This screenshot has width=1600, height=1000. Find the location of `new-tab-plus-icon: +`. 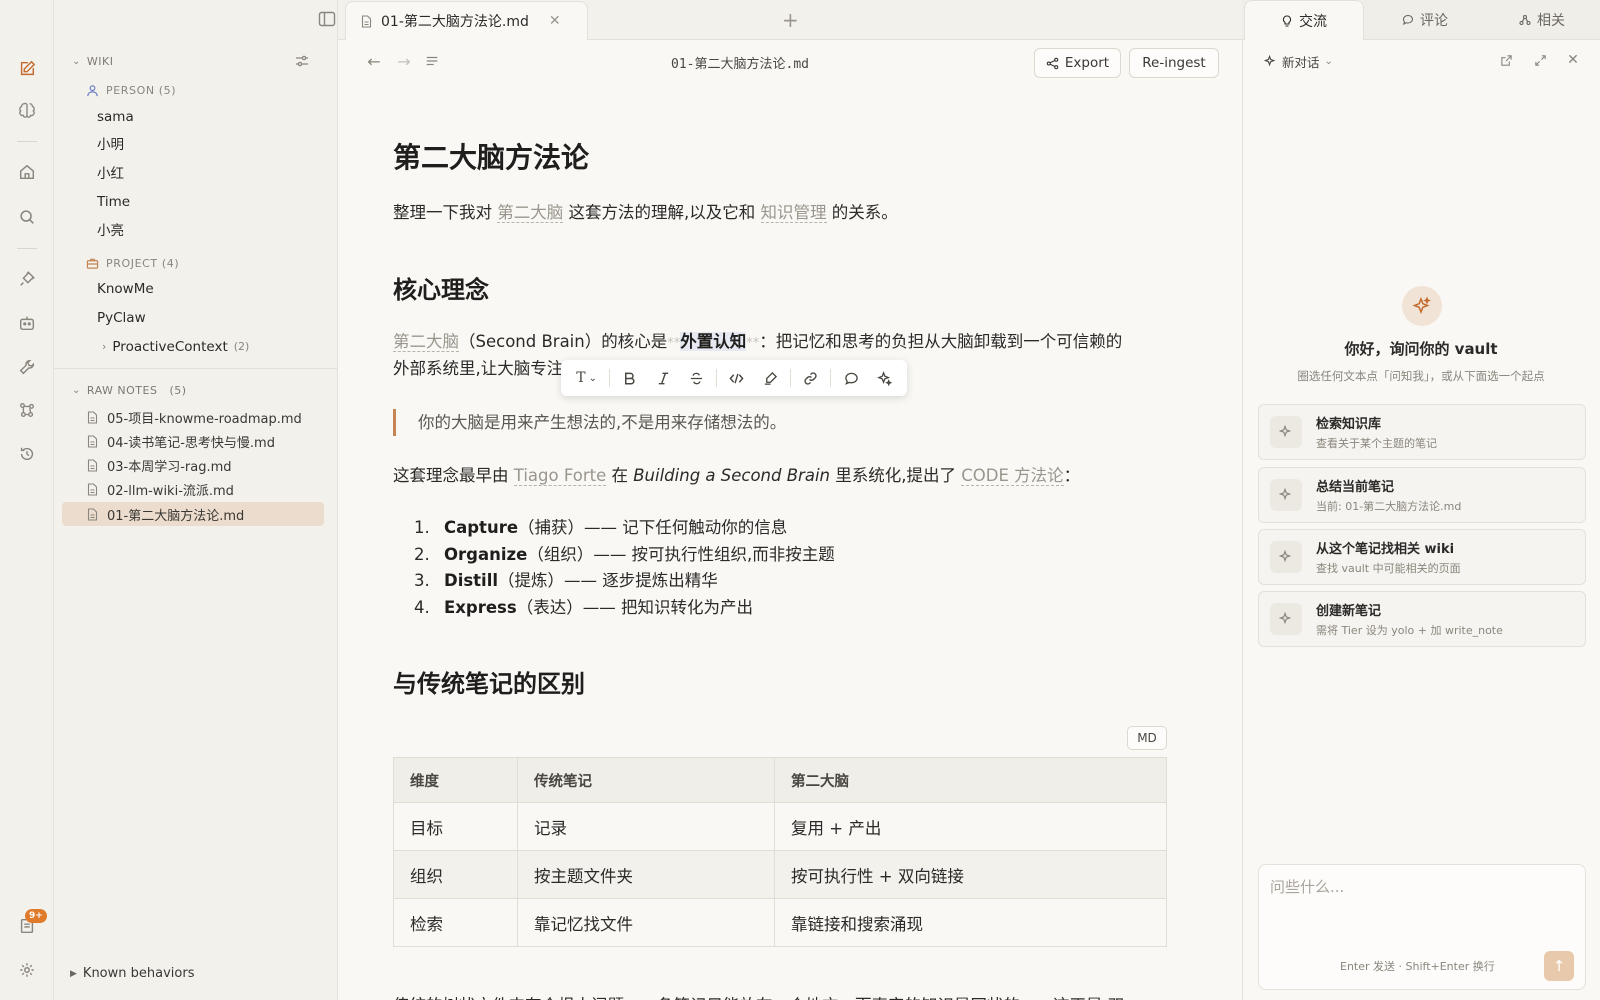

new-tab-plus-icon: + is located at coordinates (790, 20).